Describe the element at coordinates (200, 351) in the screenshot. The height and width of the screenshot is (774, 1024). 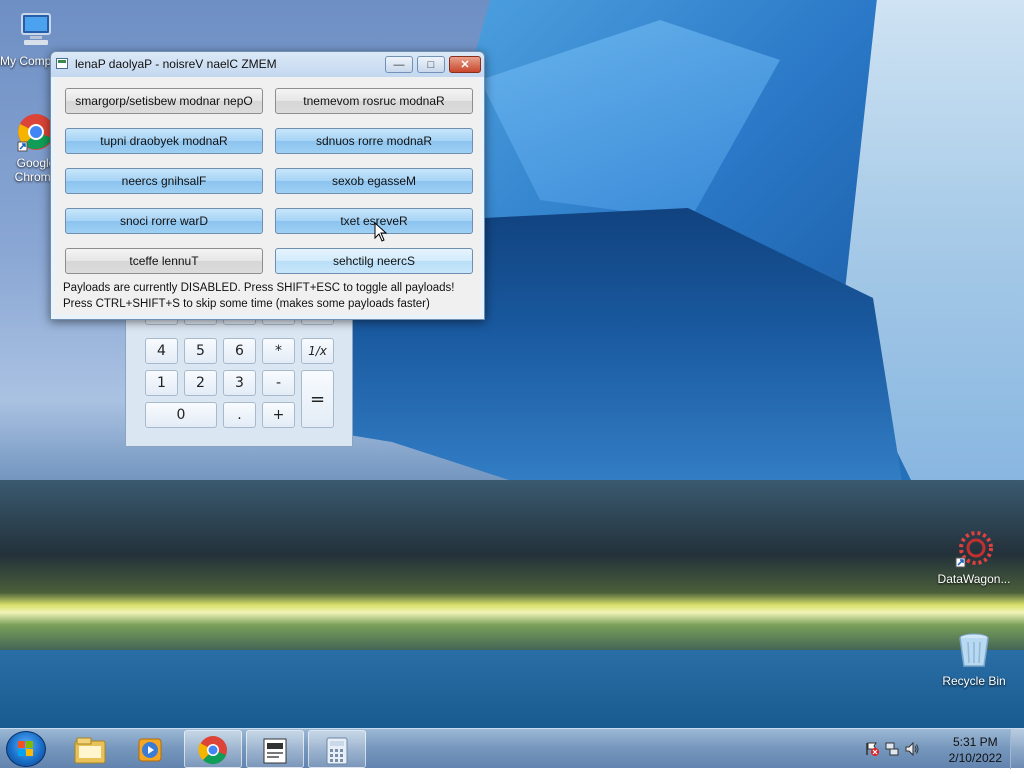
I see `calc-button-5: 5` at that location.